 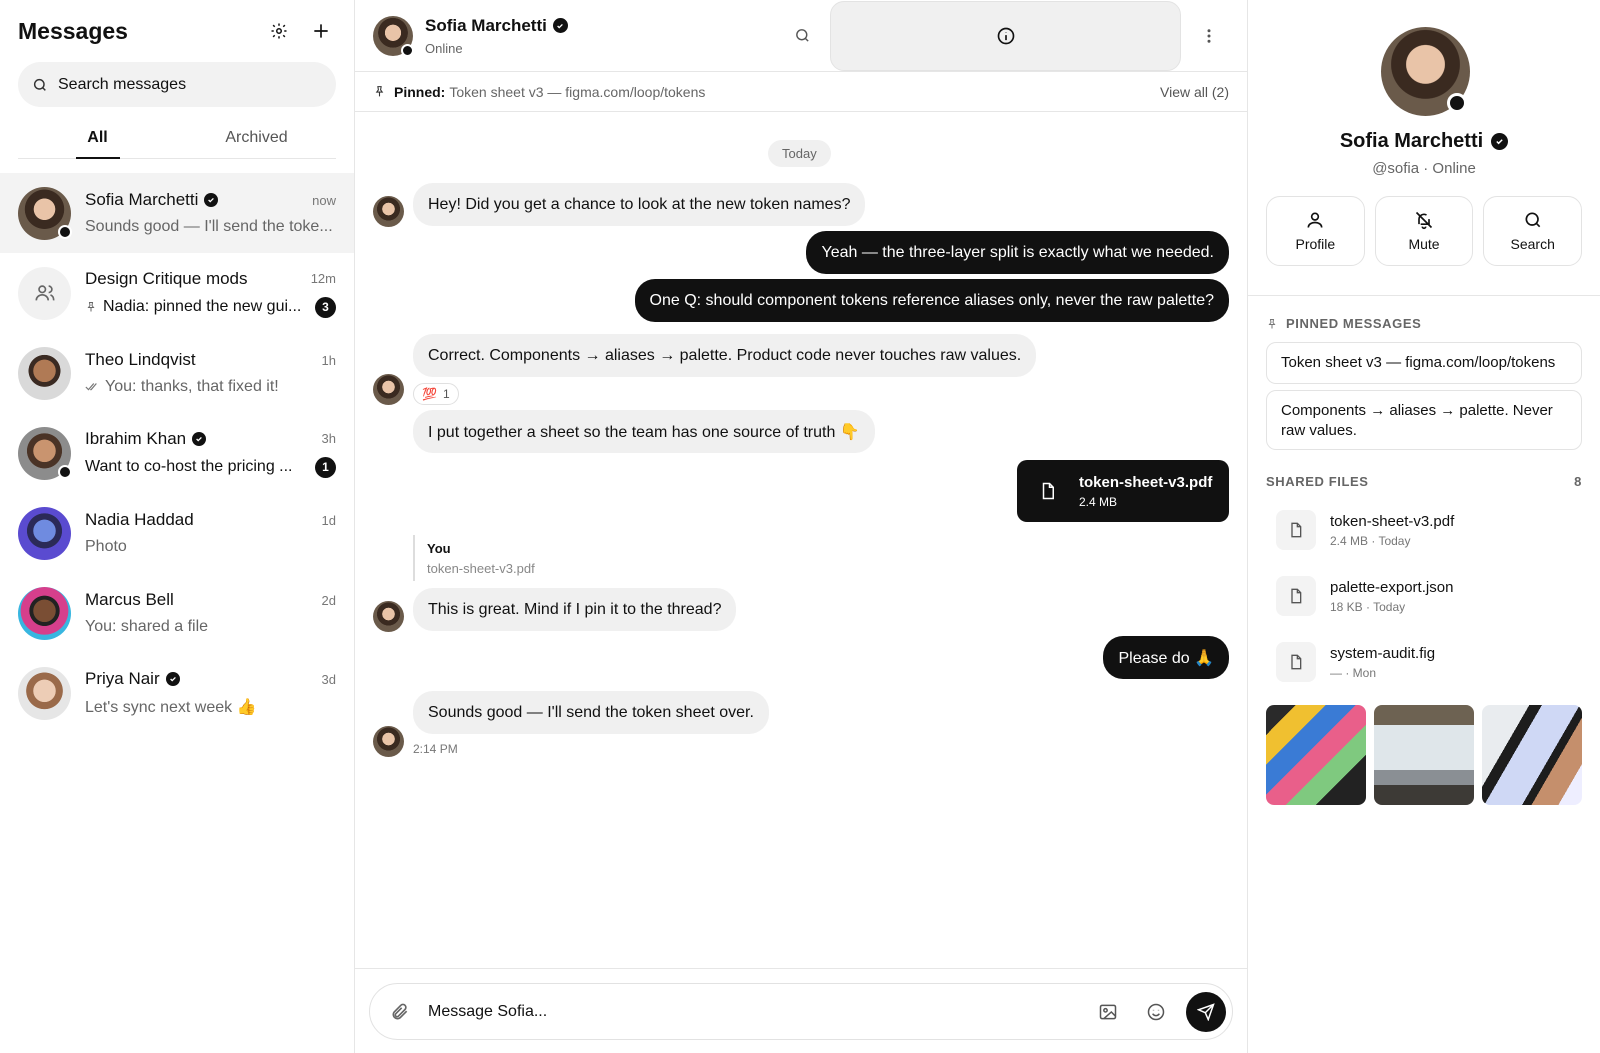 I want to click on profile-name-row: Sofia Marchetti, so click(x=1424, y=141).